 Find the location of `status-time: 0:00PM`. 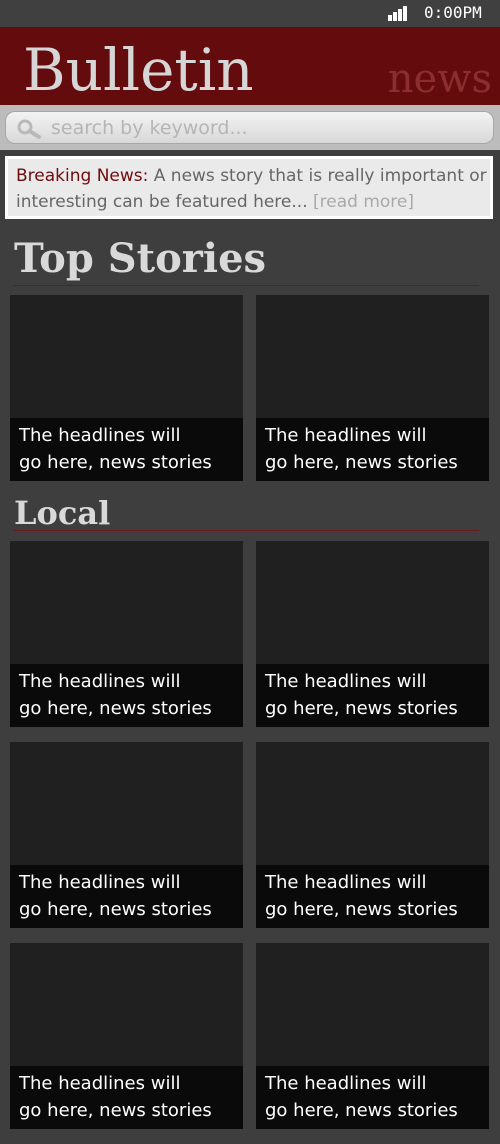

status-time: 0:00PM is located at coordinates (453, 12).